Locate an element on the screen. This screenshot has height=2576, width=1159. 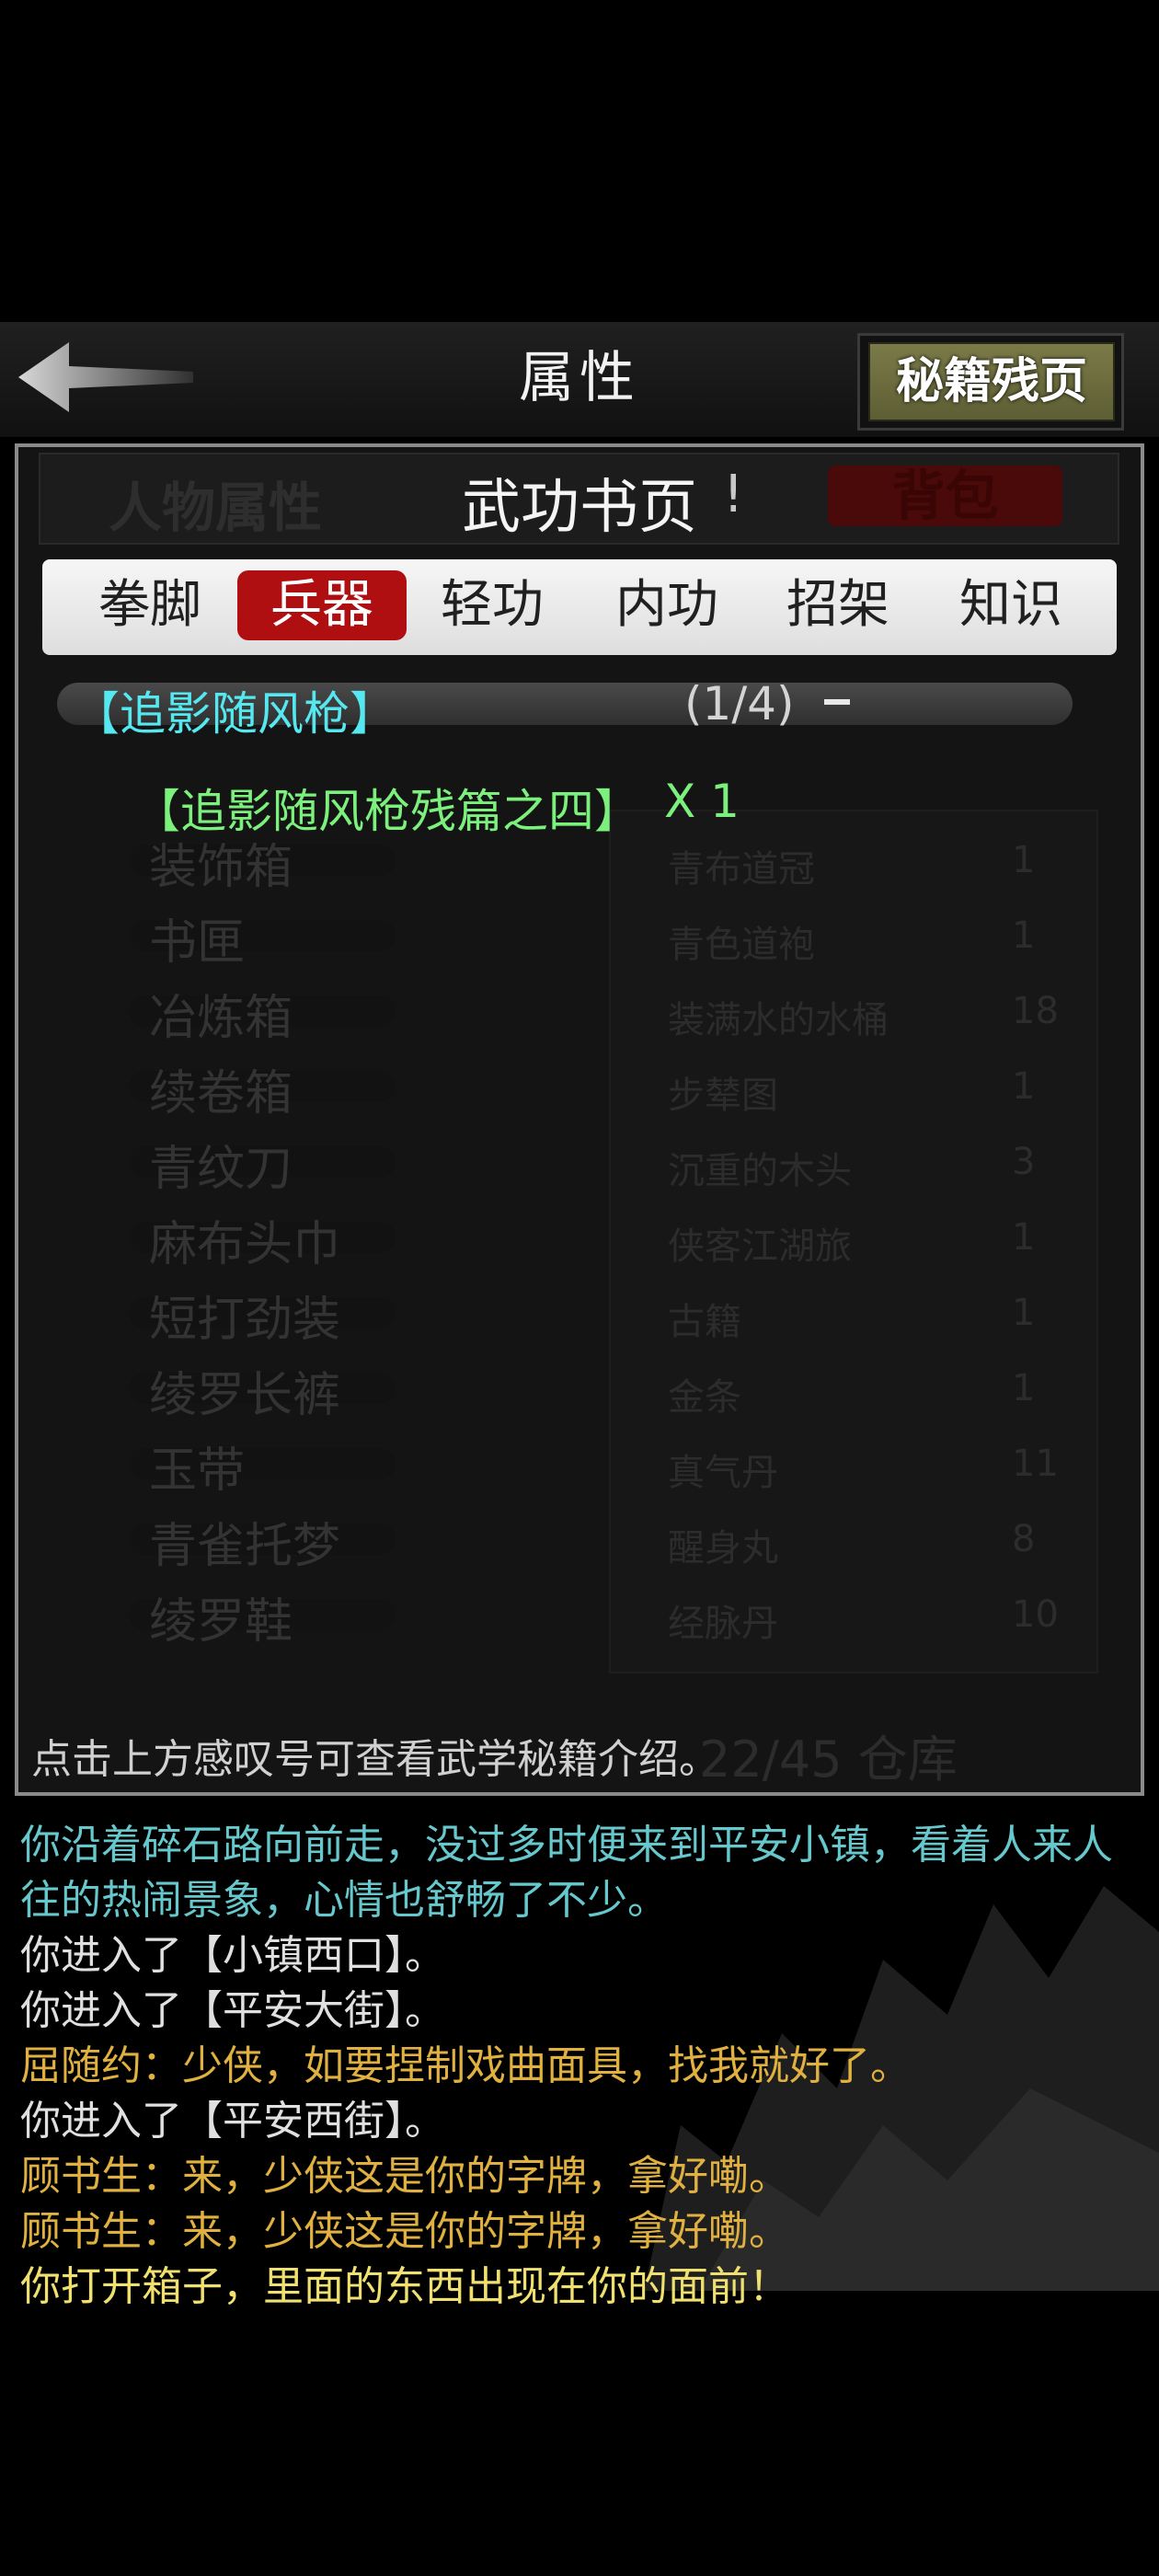
ghost-item-right: 经脉丹 is located at coordinates (723, 1624).